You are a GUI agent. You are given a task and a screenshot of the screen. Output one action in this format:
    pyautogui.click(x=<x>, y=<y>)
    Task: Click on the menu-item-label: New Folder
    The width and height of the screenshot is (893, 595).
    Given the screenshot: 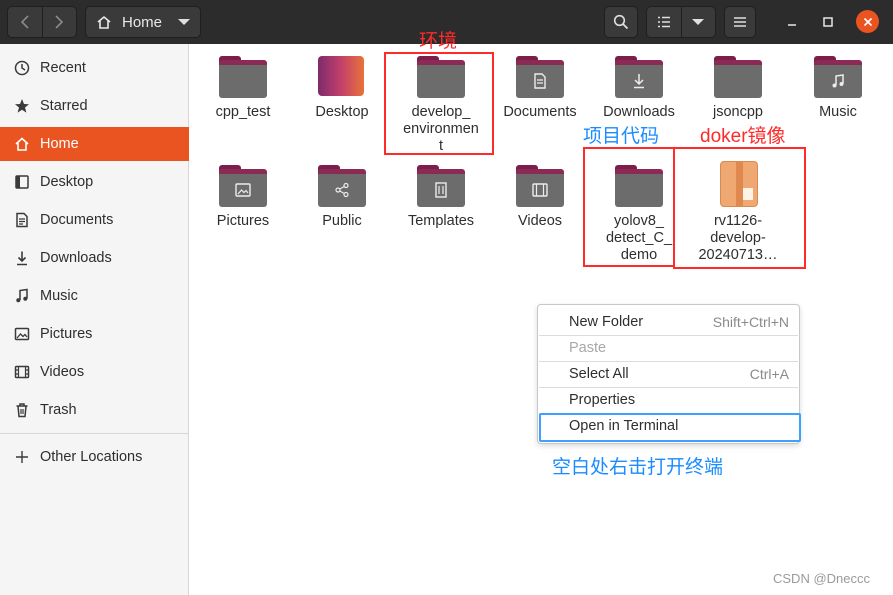 What is the action you would take?
    pyautogui.click(x=606, y=322)
    